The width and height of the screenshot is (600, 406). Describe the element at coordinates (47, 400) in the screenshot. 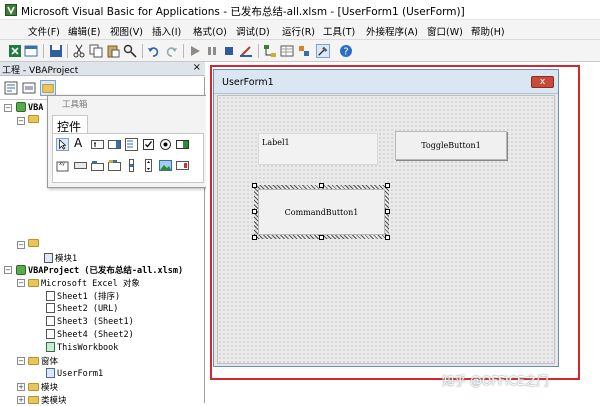

I see `tree-node-class-modules: 类模块` at that location.